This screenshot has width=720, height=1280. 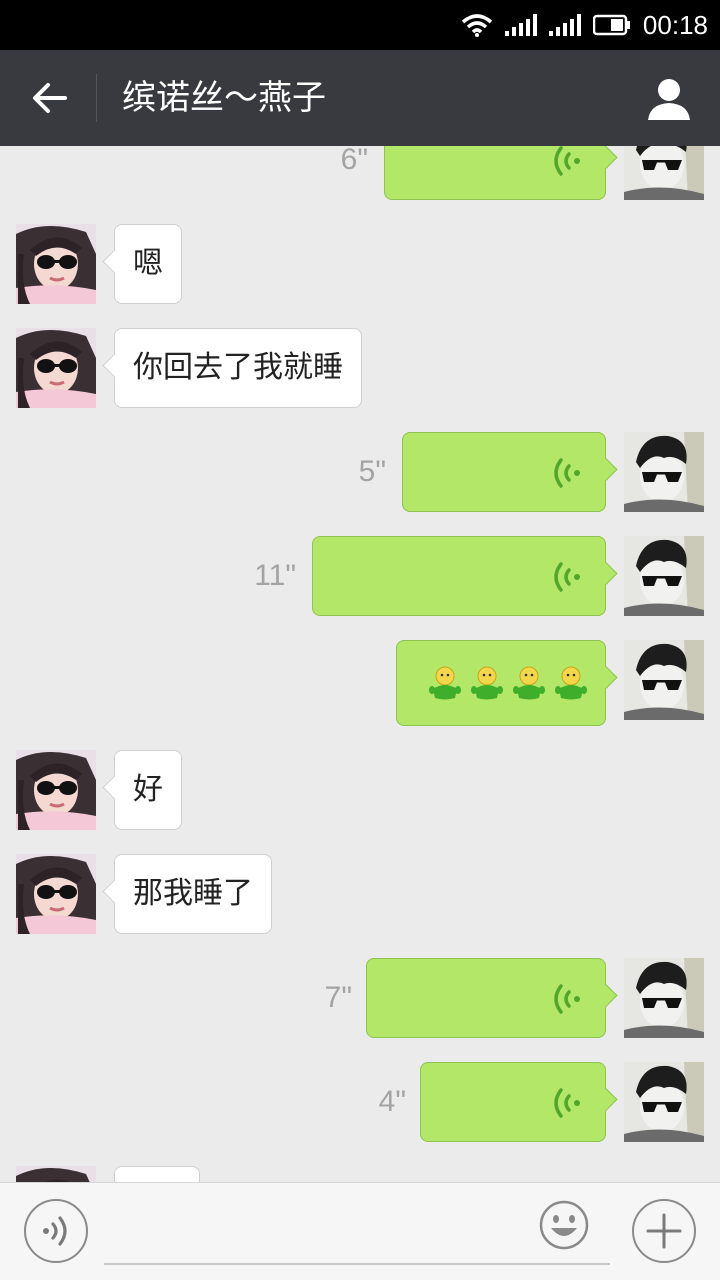 I want to click on message-row: 嗯, so click(x=360, y=264).